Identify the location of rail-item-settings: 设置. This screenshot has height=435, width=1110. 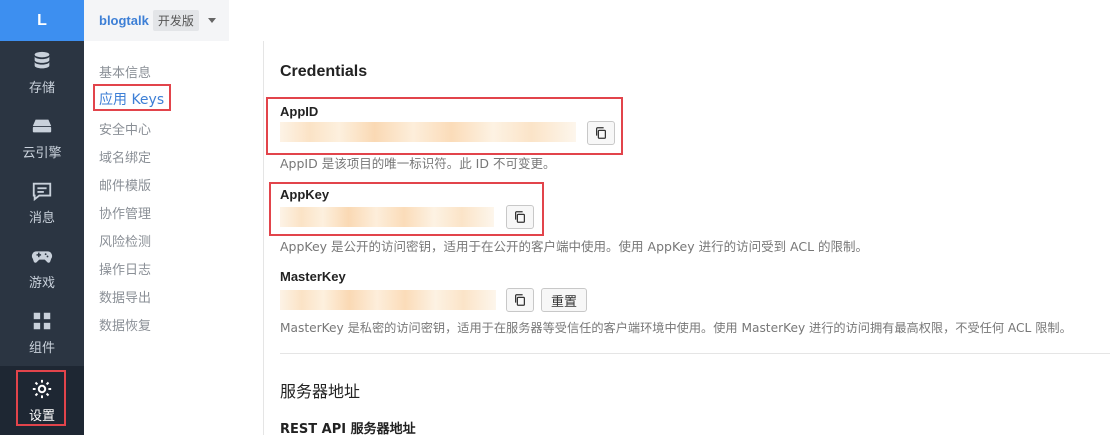
(42, 400).